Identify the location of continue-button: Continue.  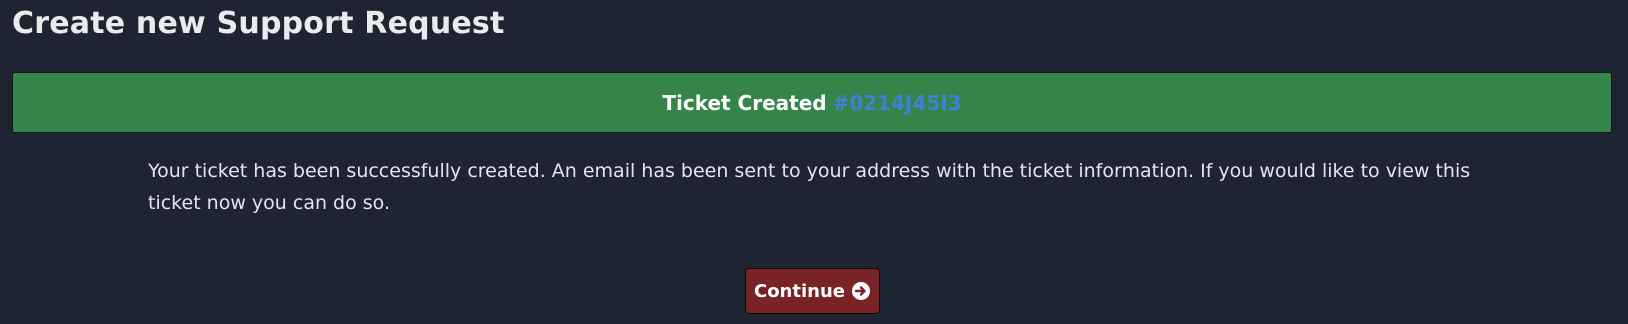
(812, 291).